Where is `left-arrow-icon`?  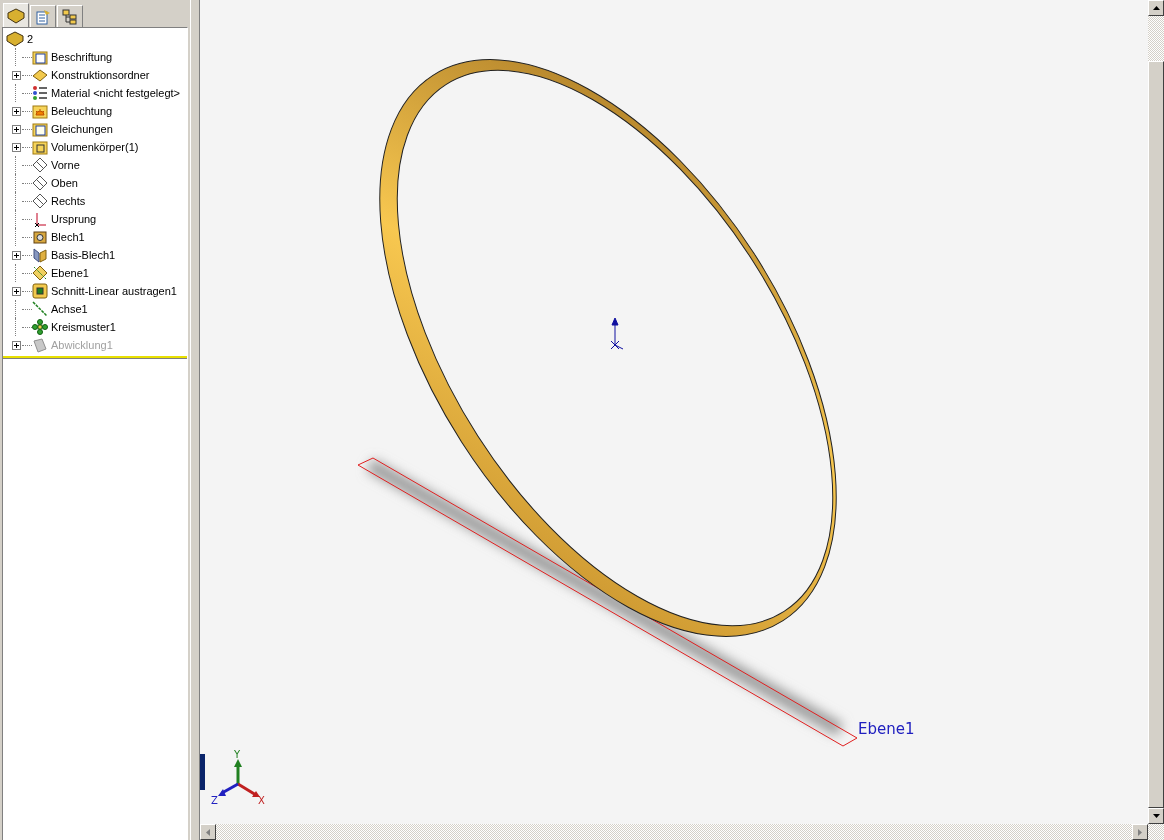 left-arrow-icon is located at coordinates (208, 832).